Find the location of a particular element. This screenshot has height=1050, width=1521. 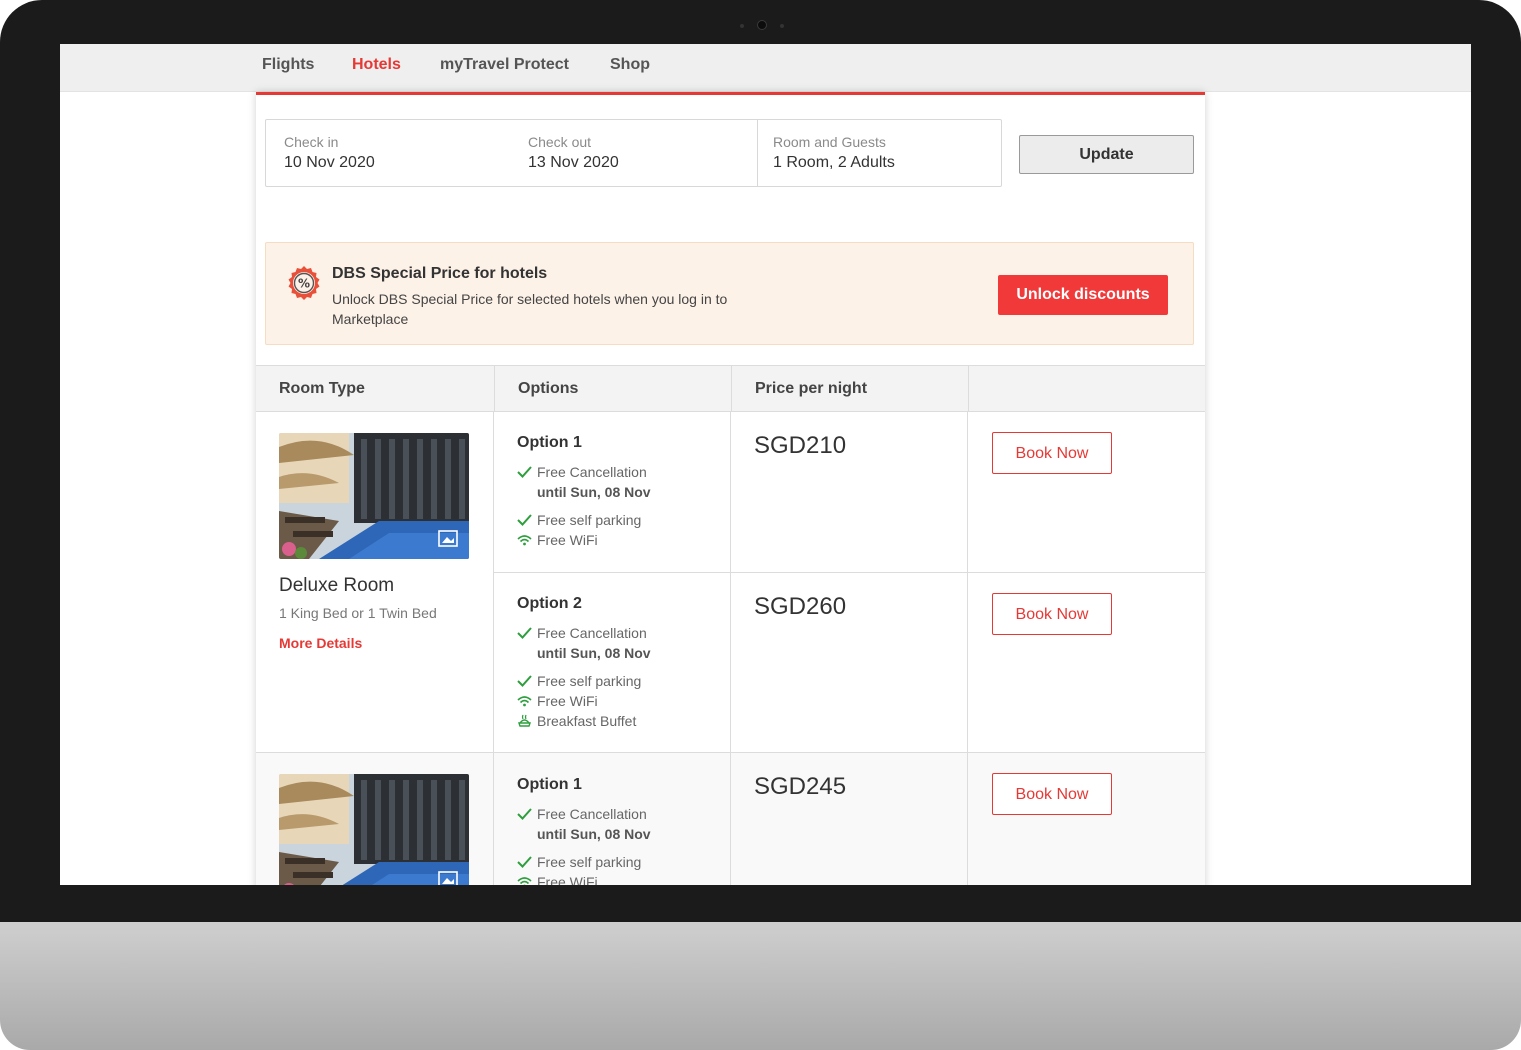

room-name: Deluxe Room is located at coordinates (337, 585).